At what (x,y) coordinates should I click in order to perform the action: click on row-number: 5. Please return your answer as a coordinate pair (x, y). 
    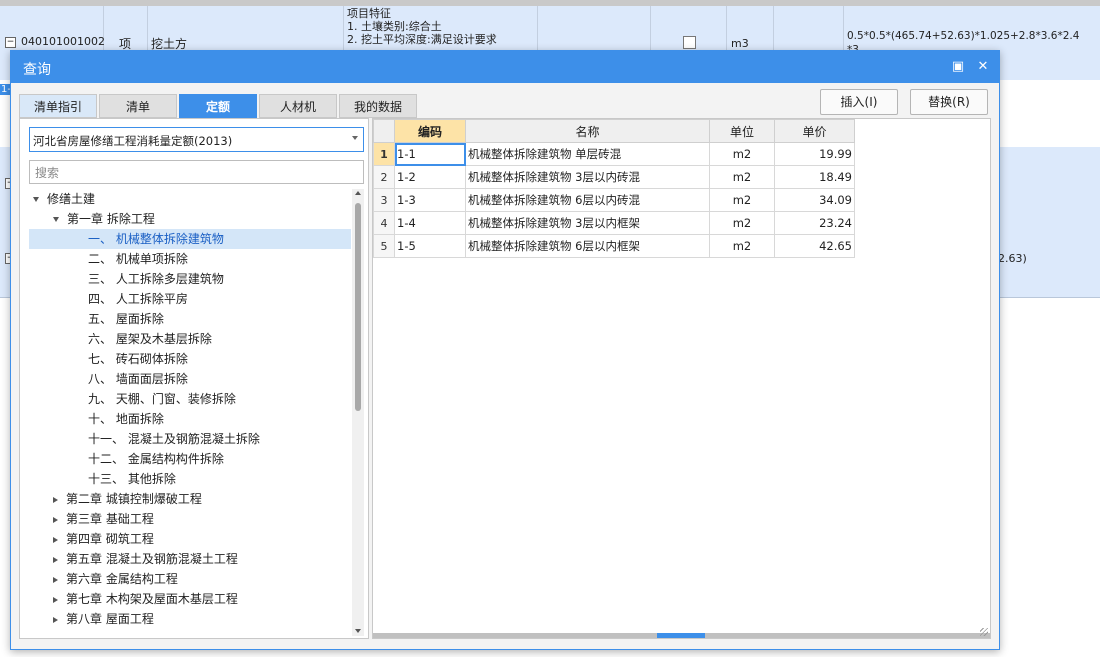
    Looking at the image, I should click on (384, 246).